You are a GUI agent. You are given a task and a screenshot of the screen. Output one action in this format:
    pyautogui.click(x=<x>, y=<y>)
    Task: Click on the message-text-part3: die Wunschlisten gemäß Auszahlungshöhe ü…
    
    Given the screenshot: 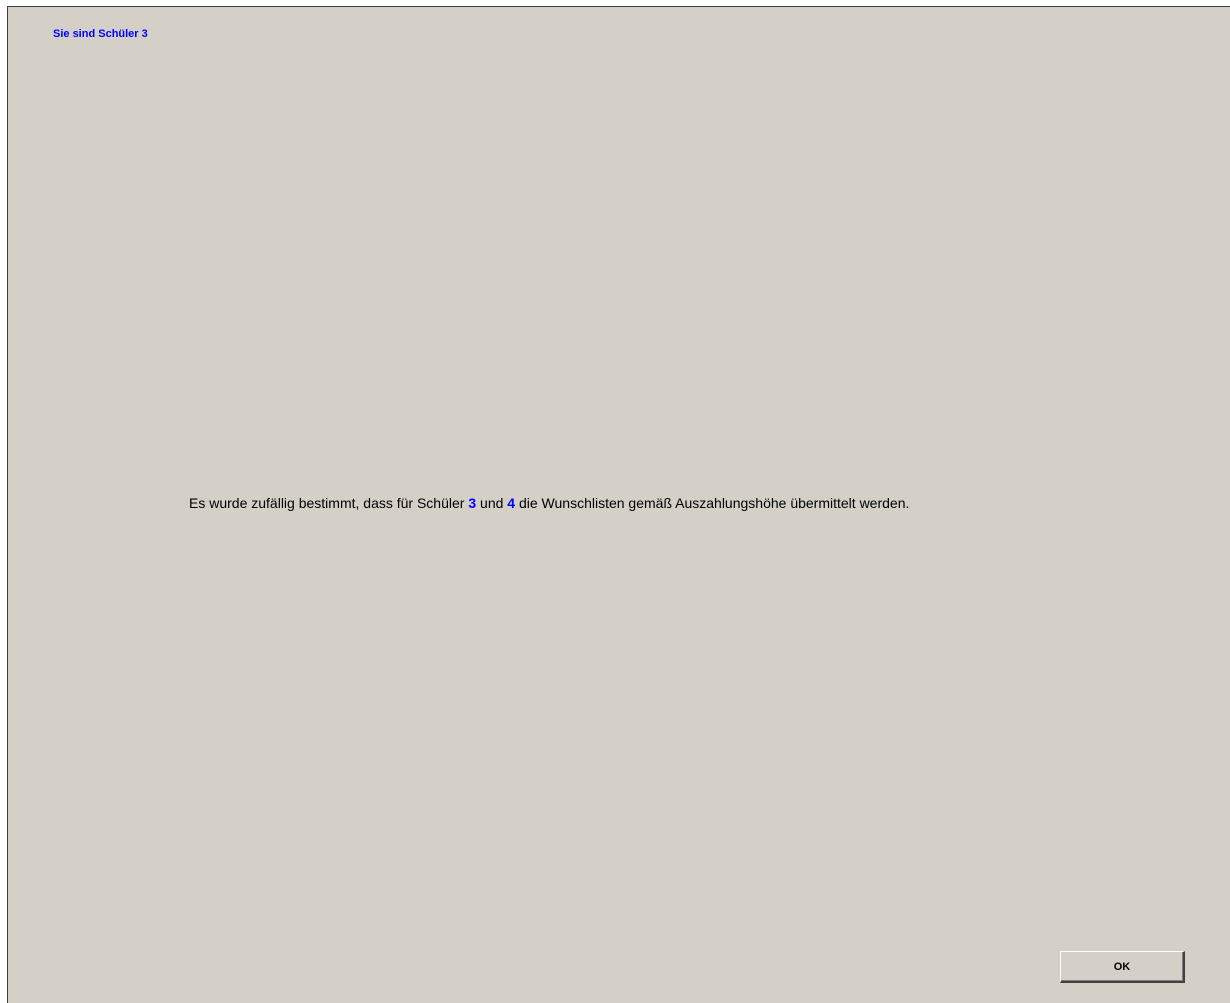 What is the action you would take?
    pyautogui.click(x=712, y=503)
    